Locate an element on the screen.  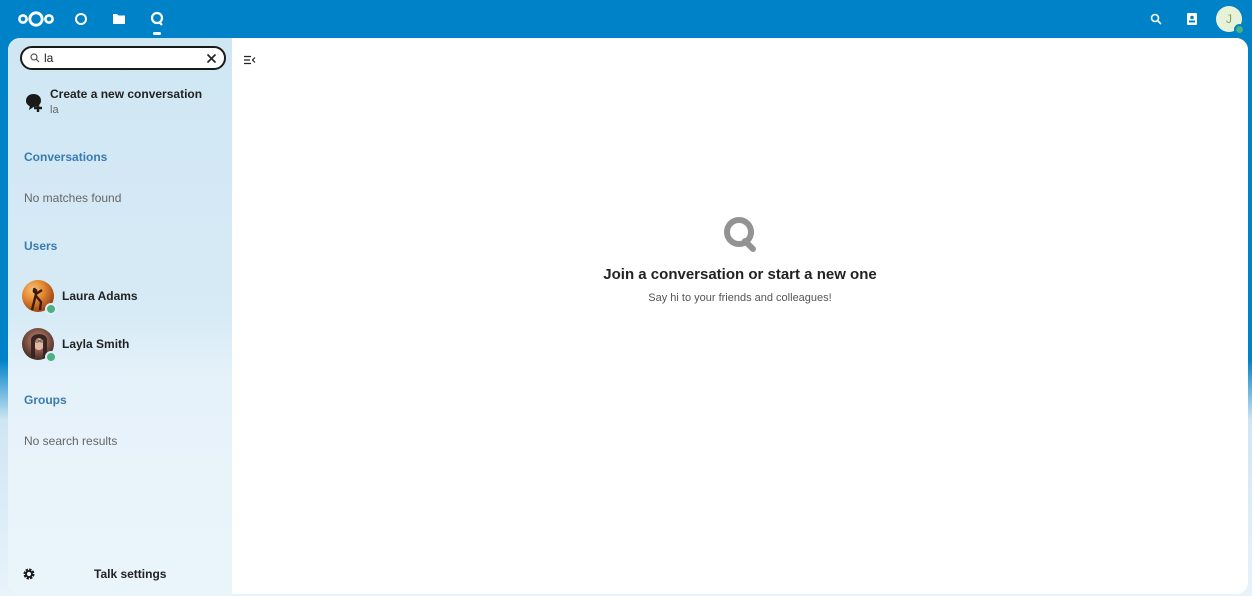
users-heading: Users is located at coordinates (41, 246).